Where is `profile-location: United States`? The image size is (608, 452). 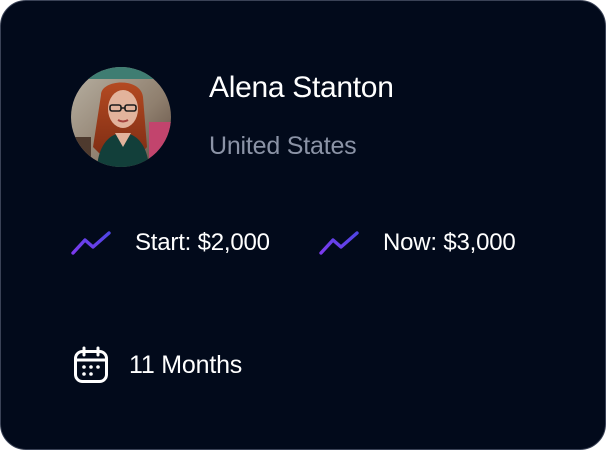 profile-location: United States is located at coordinates (283, 146).